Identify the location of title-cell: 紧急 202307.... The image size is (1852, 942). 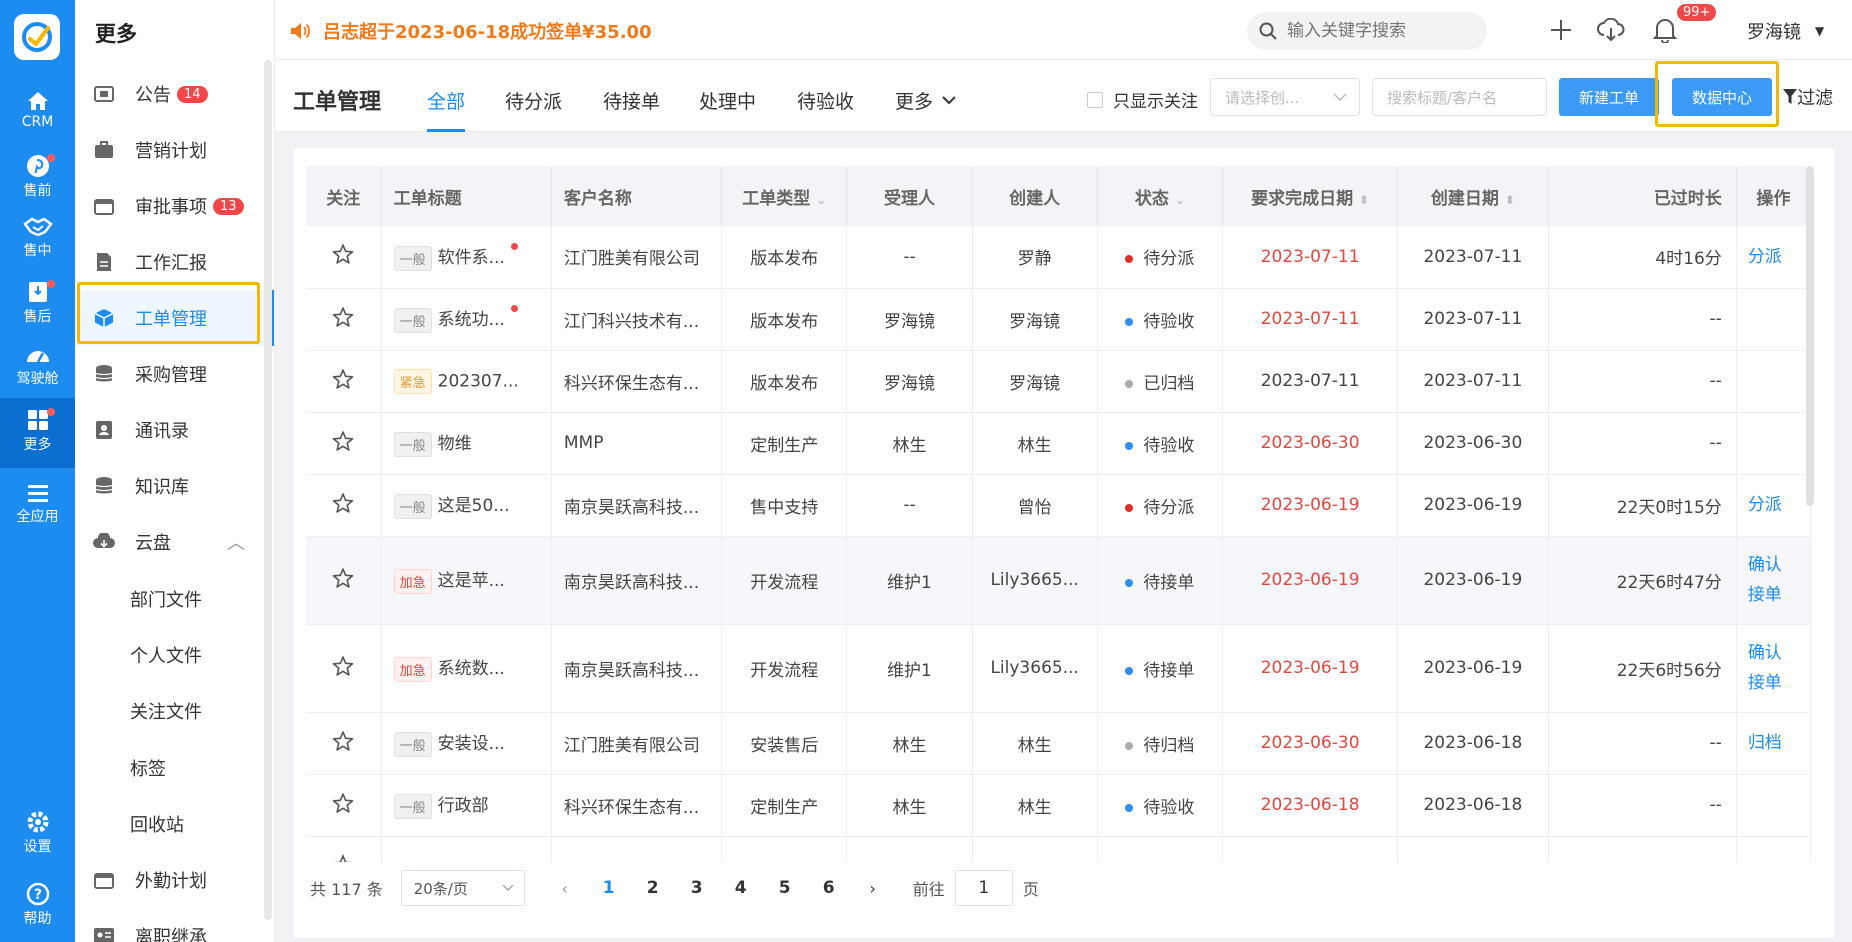
(466, 381).